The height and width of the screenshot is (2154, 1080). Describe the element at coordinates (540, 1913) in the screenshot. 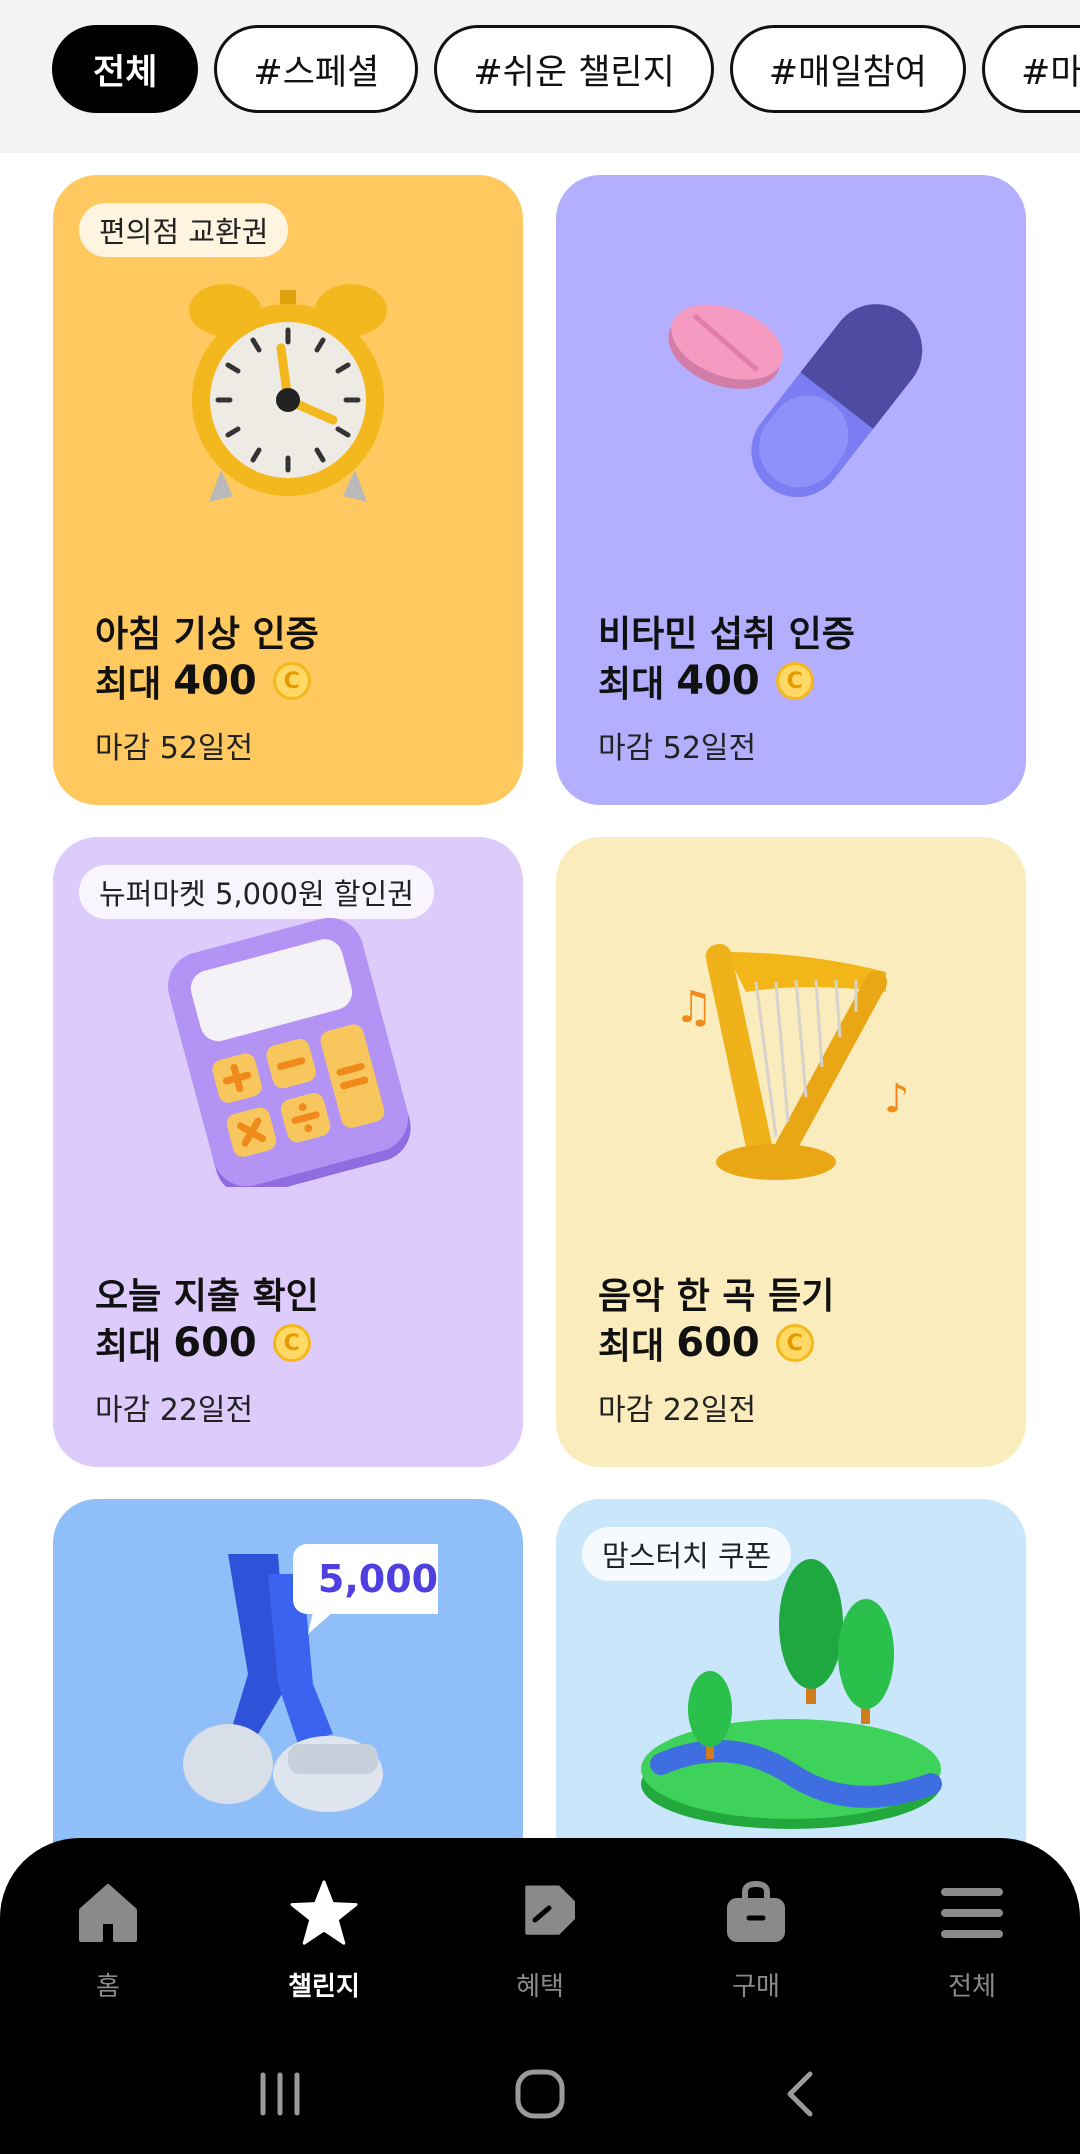

I see `tag-icon` at that location.